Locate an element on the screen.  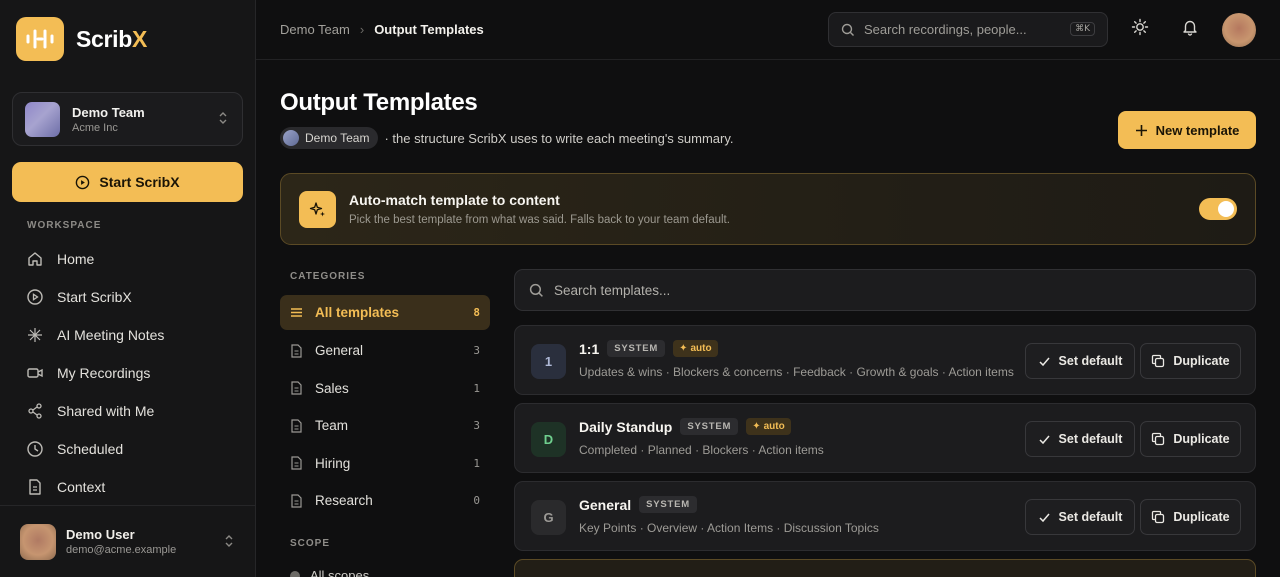
profile-avatar is located at coordinates (1239, 30).